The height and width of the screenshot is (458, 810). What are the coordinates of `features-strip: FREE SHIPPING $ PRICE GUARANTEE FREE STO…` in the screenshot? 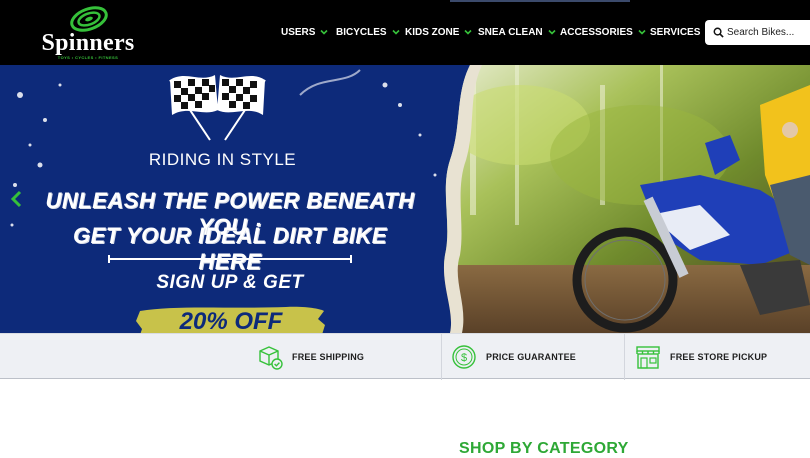 It's located at (405, 356).